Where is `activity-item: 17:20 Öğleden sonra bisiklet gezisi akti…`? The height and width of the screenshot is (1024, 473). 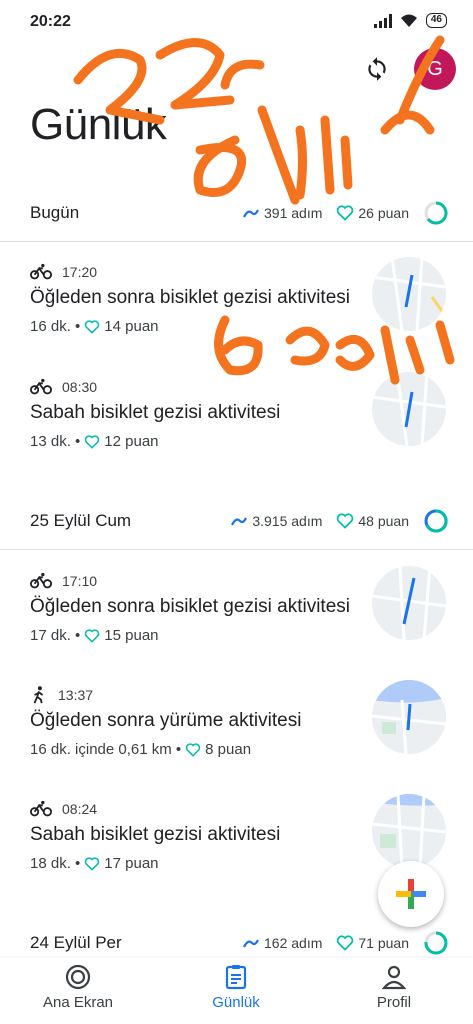 activity-item: 17:20 Öğleden sonra bisiklet gezisi akti… is located at coordinates (236, 315).